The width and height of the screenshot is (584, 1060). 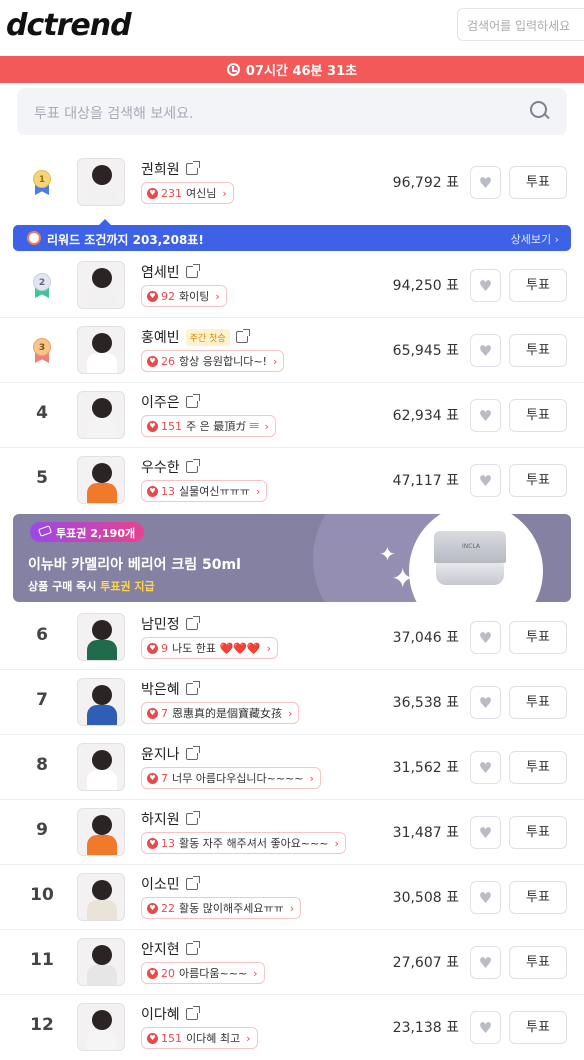 I want to click on candidate-name: 안지현, so click(x=160, y=949).